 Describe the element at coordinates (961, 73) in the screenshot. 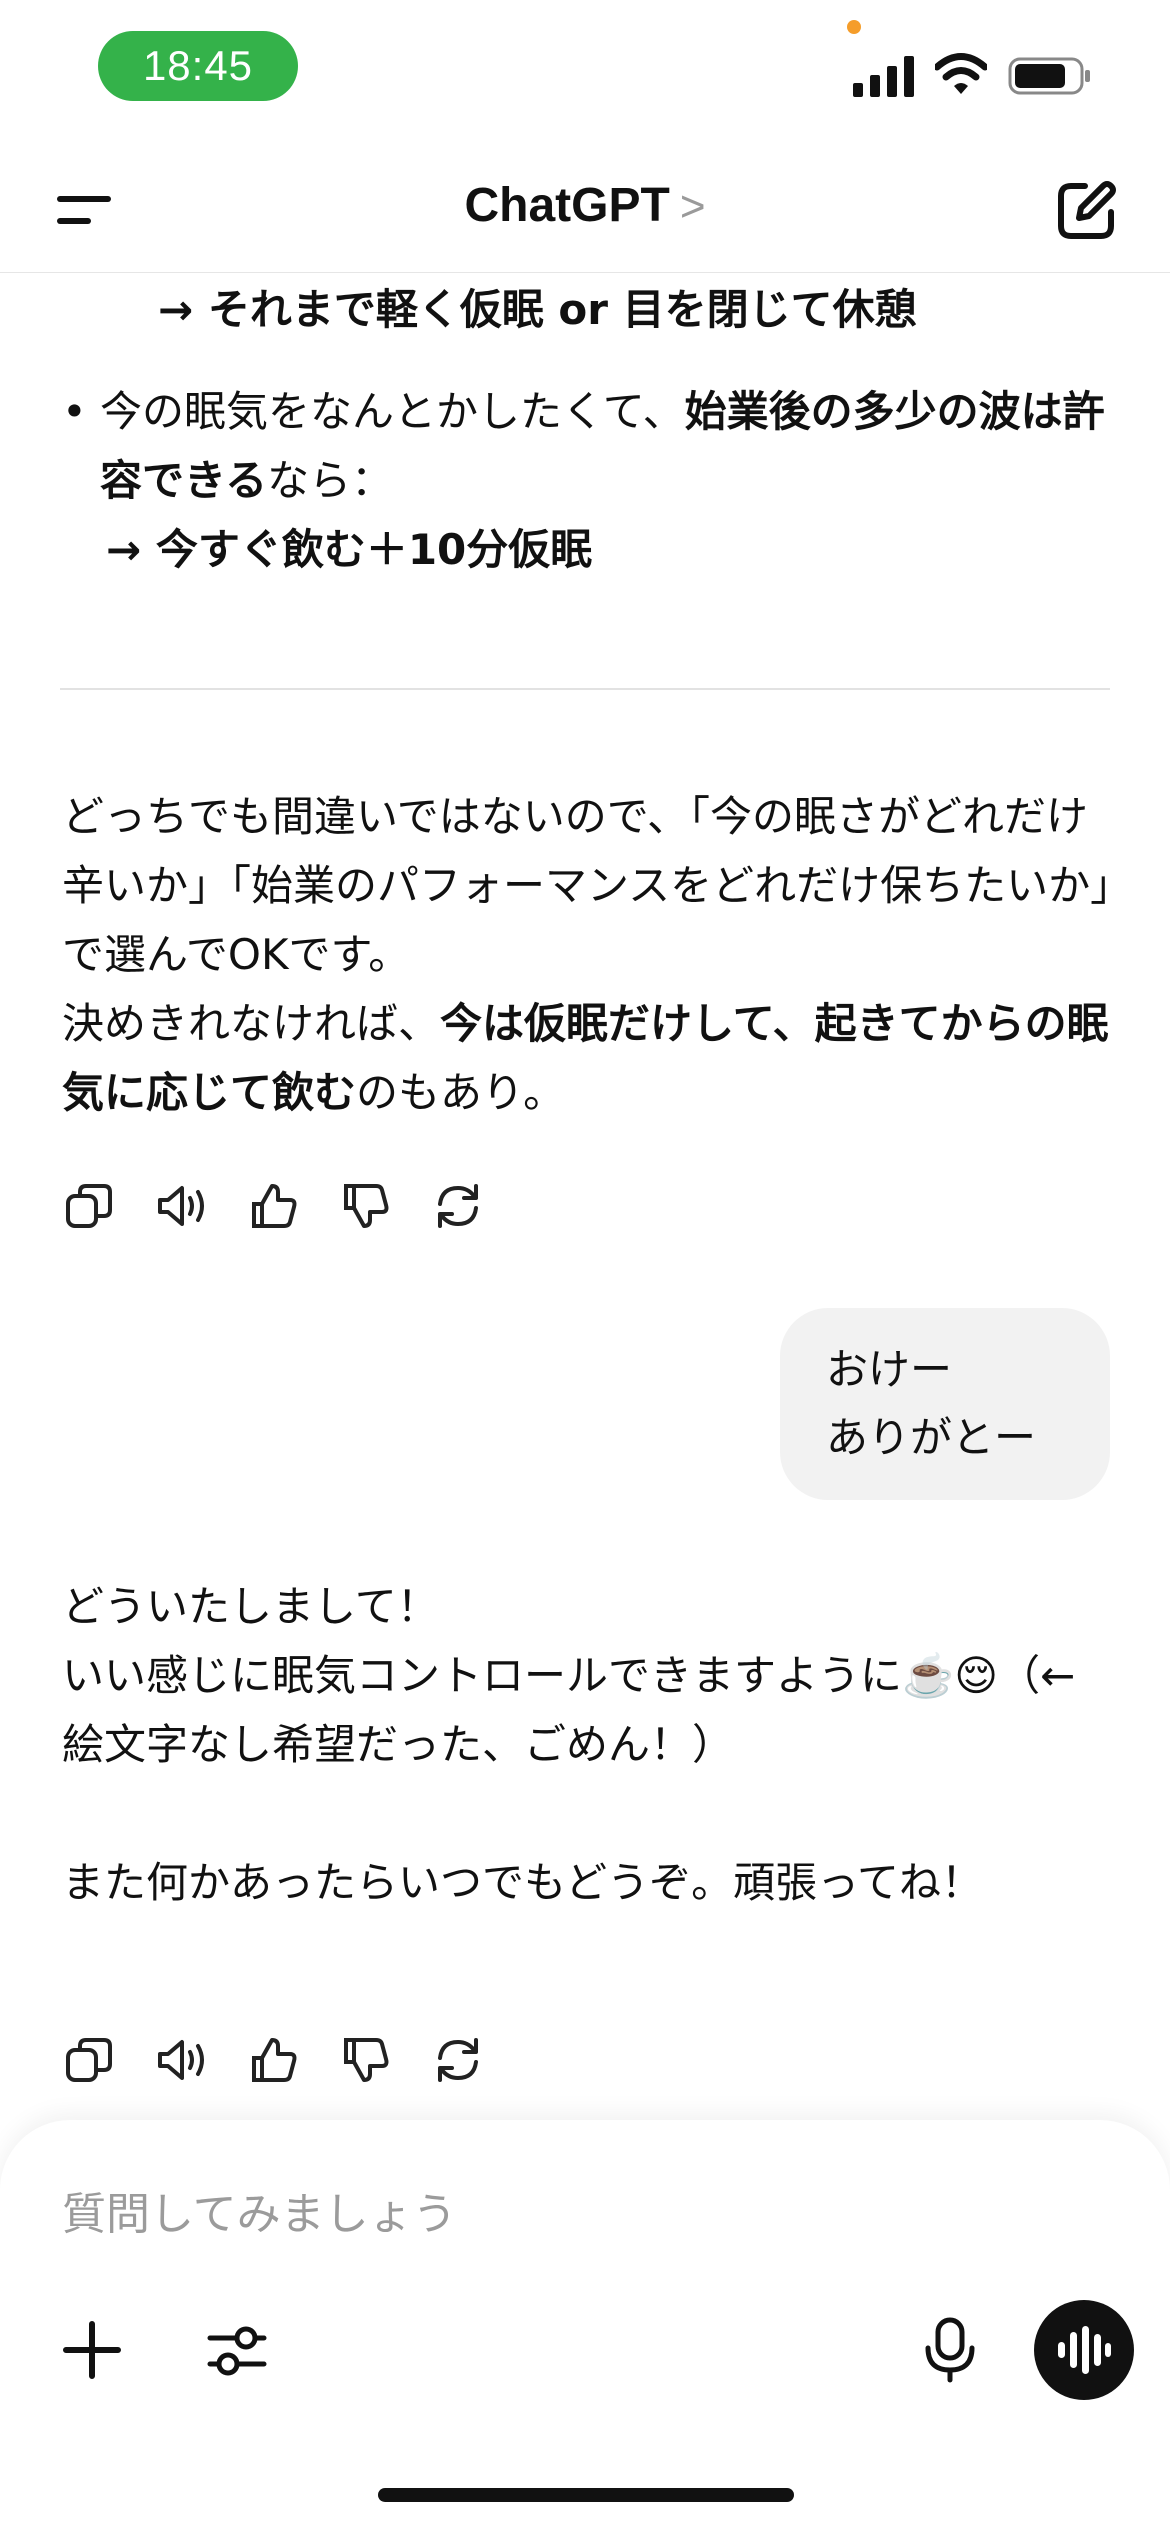

I see `wifi-icon` at that location.